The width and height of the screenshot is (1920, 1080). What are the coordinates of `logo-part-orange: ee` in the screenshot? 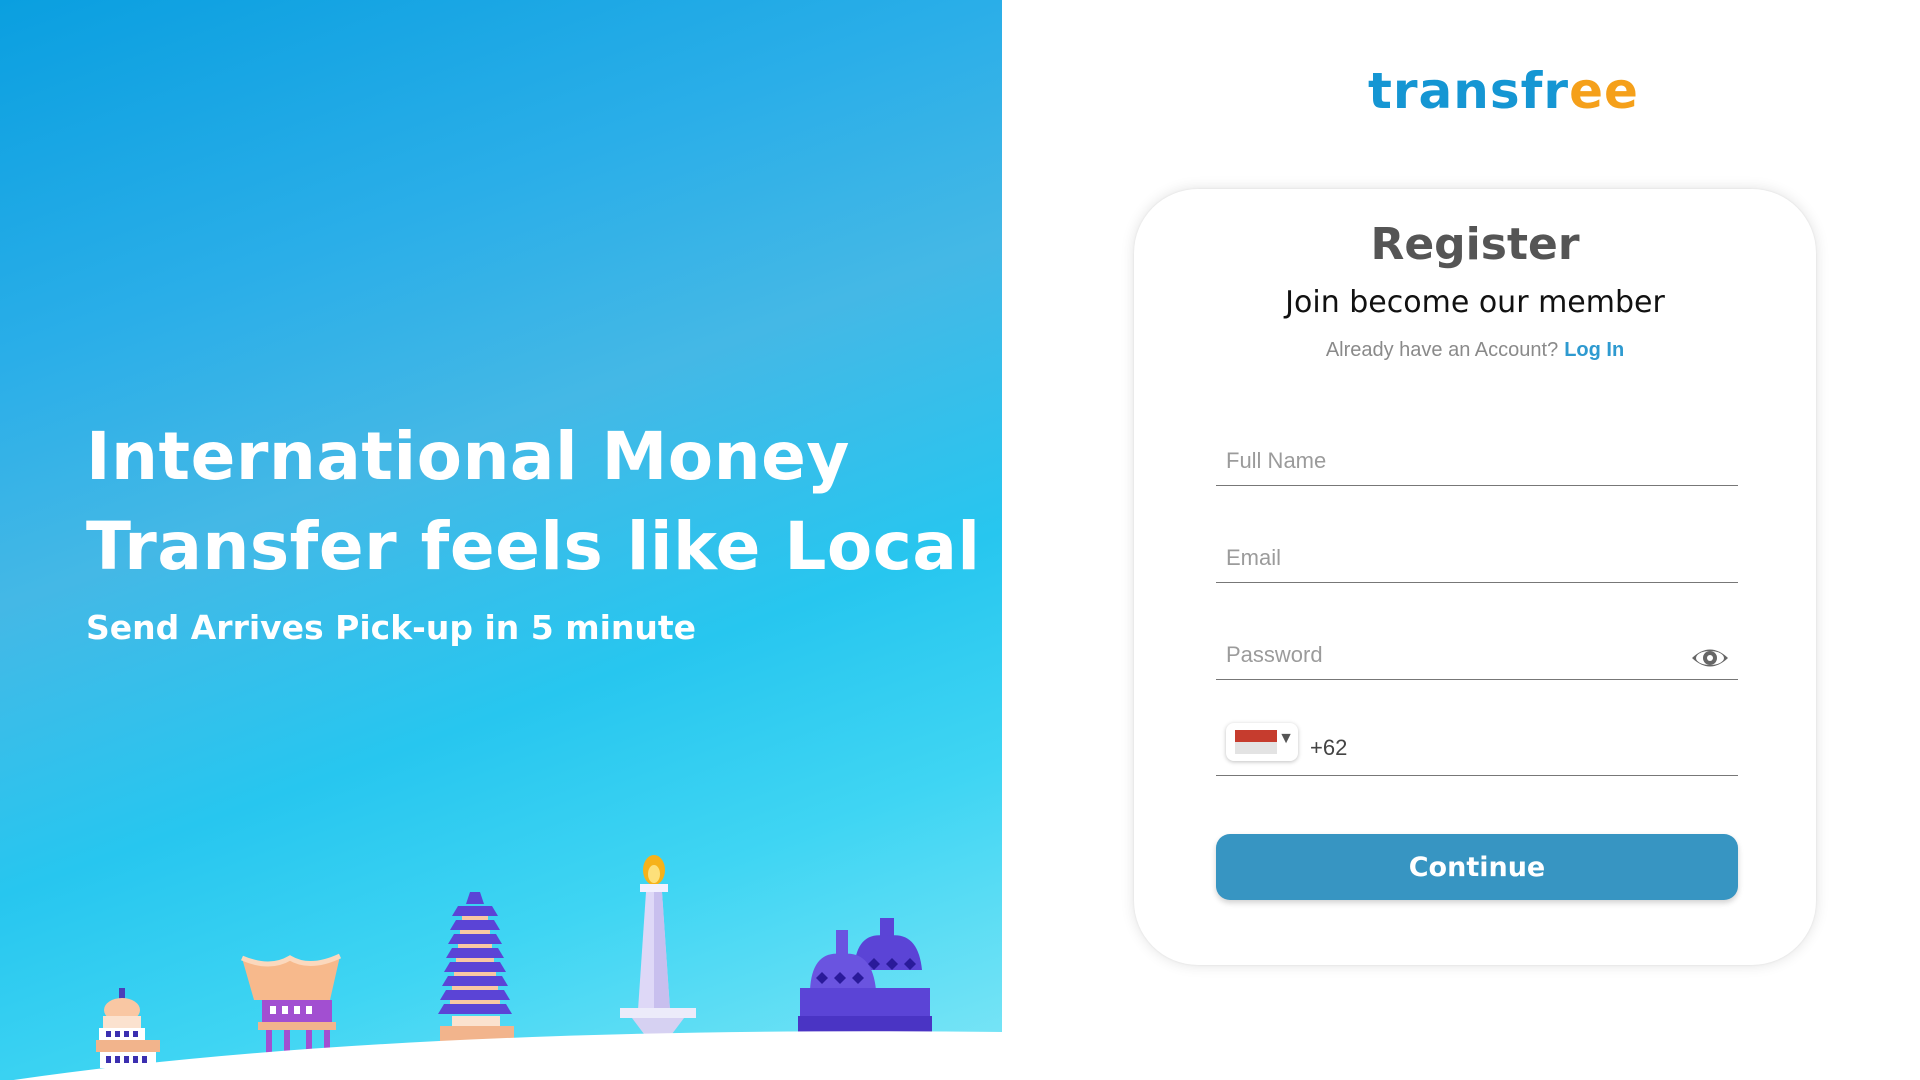 It's located at (1604, 91).